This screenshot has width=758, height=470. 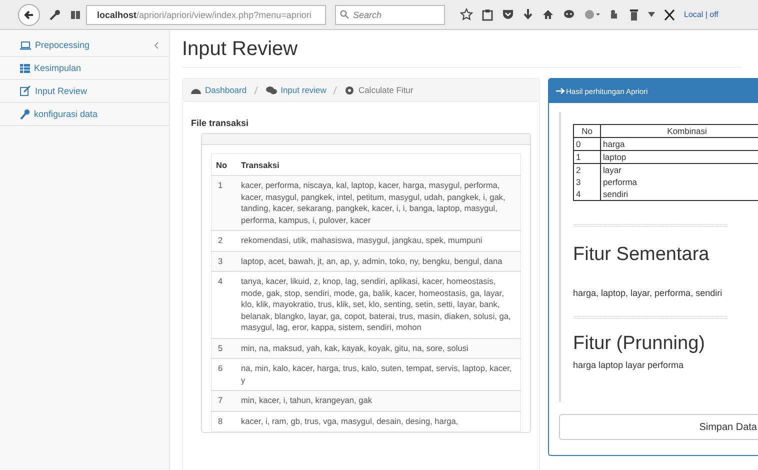 What do you see at coordinates (224, 421) in the screenshot?
I see `table-cell: 8` at bounding box center [224, 421].